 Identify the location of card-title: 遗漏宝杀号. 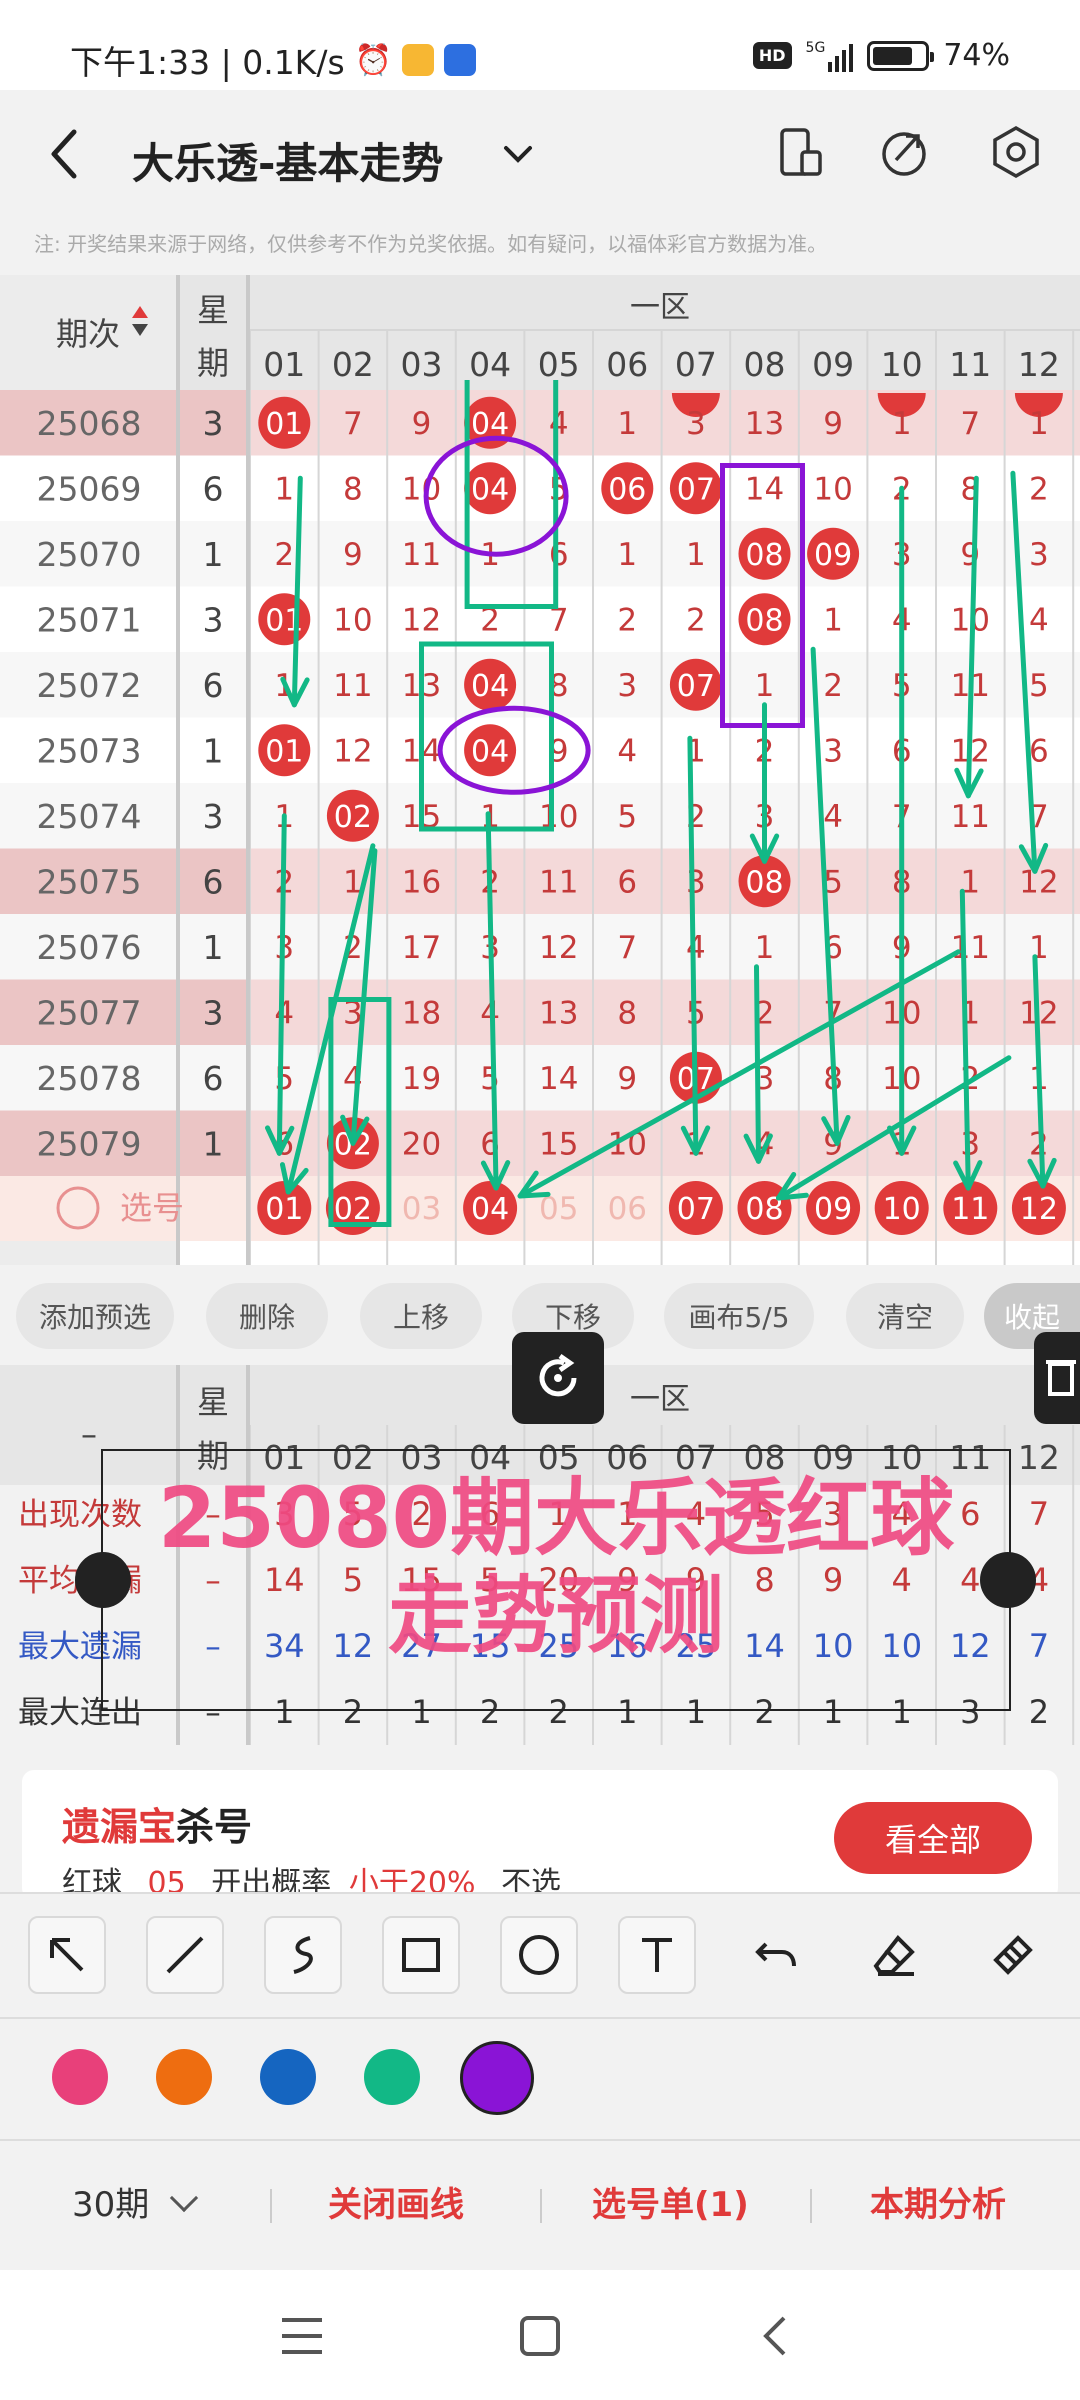
(157, 1823).